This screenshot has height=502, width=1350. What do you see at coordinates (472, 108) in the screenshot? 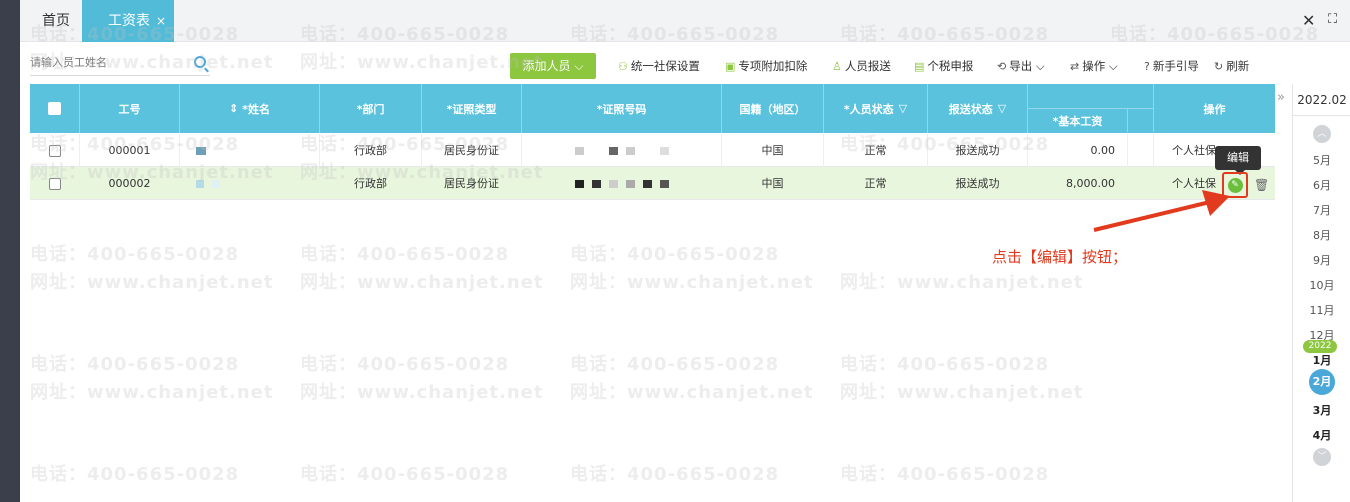
I see `header-id-type: *证照类型` at bounding box center [472, 108].